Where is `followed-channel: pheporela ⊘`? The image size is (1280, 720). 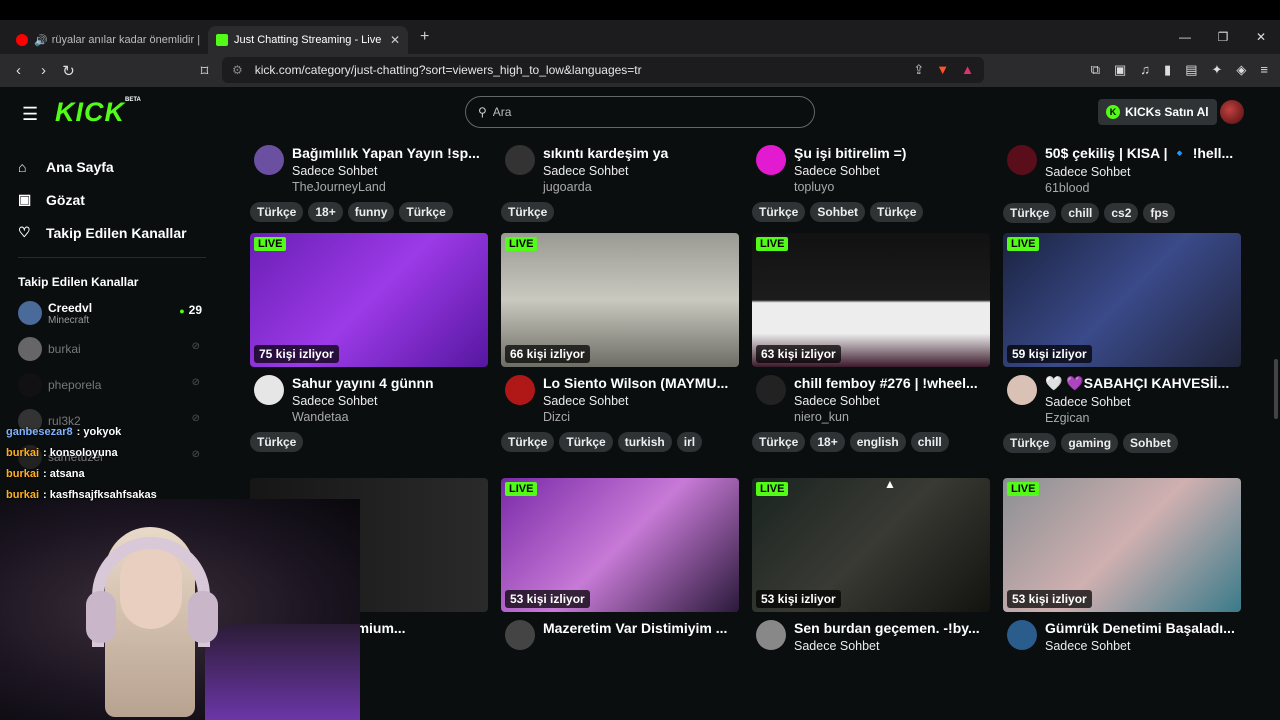 followed-channel: pheporela ⊘ is located at coordinates (112, 385).